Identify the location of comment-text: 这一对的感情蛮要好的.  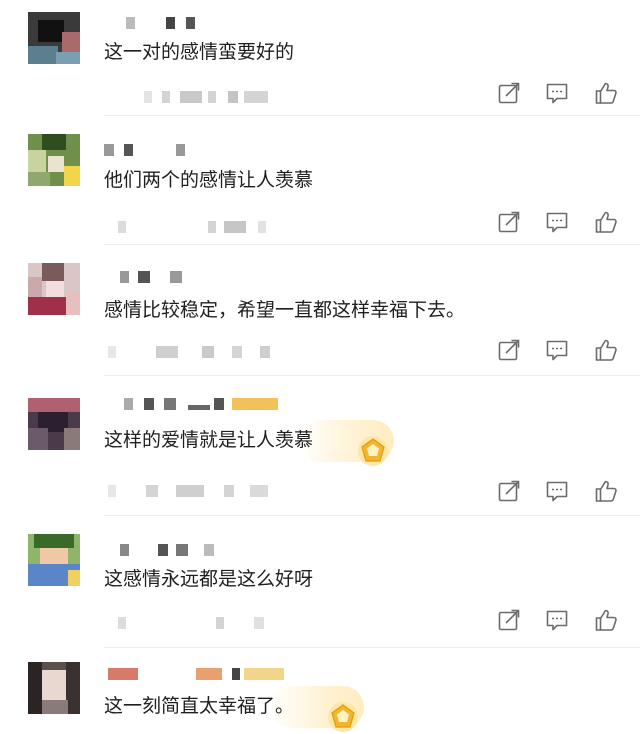
(199, 52).